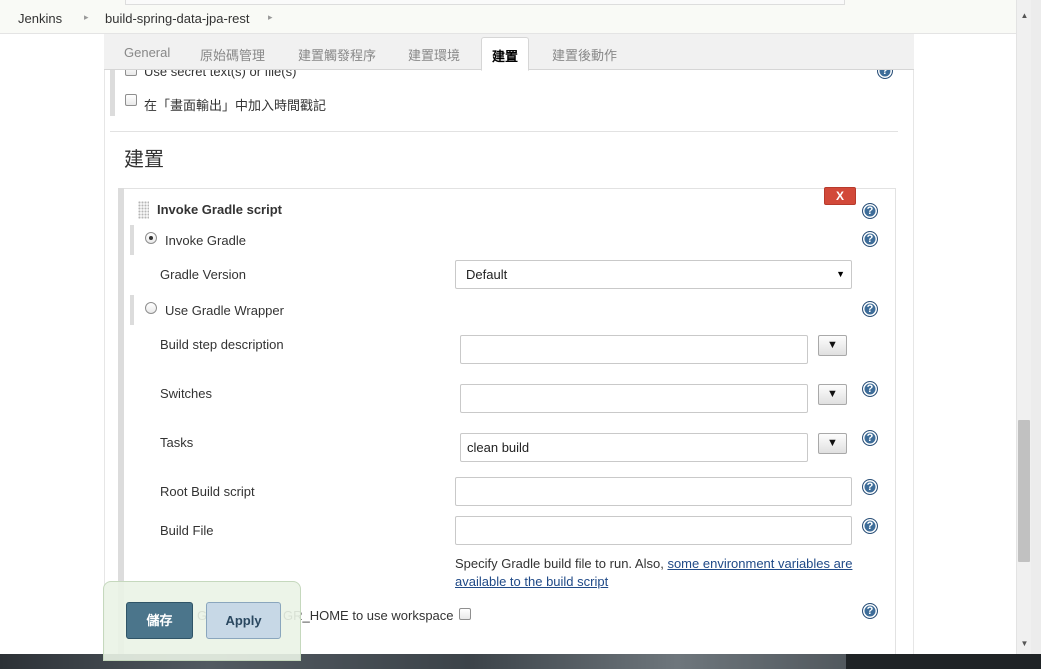  I want to click on invoke-gradle-radio, so click(151, 238).